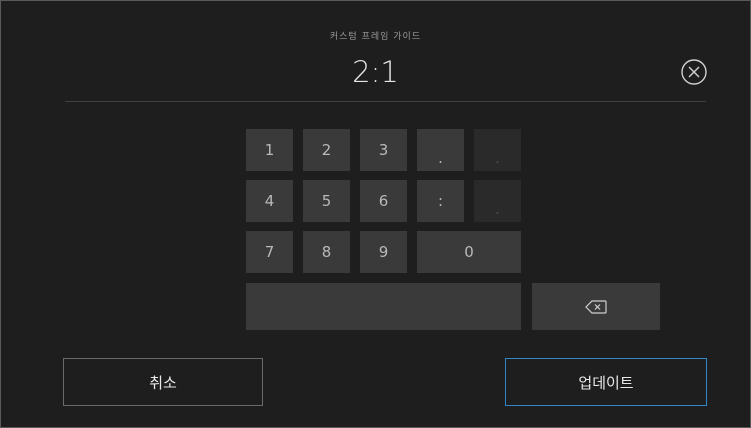 The width and height of the screenshot is (751, 428). I want to click on key-decimal-disabled-2: ., so click(497, 201).